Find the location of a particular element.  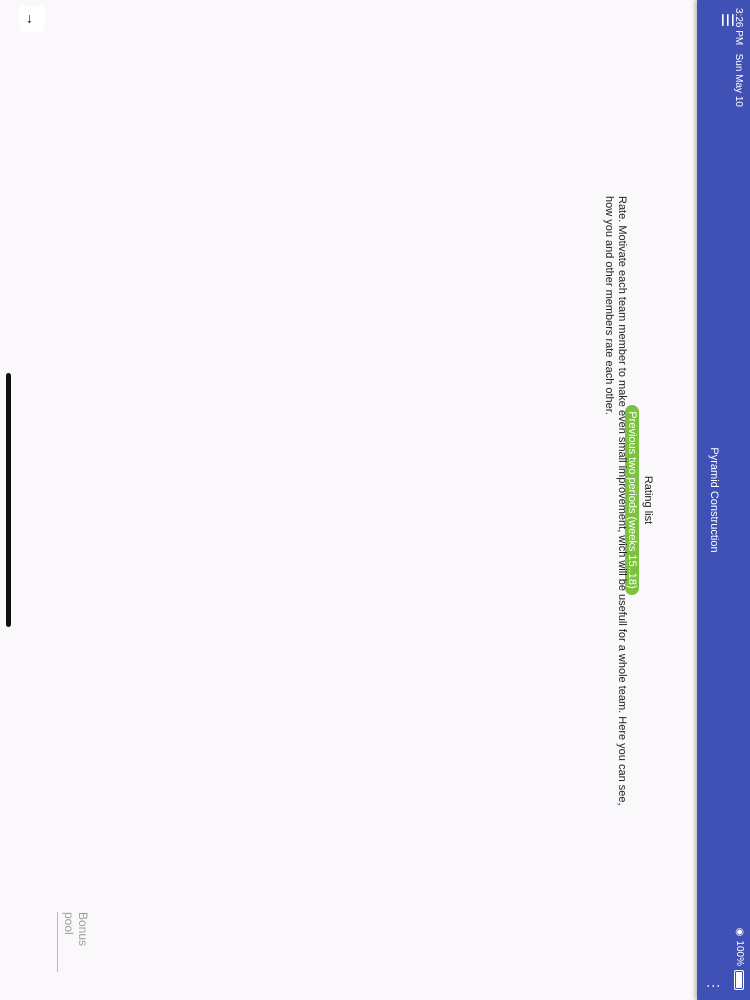

more-options-button: ⋮ is located at coordinates (714, 986).